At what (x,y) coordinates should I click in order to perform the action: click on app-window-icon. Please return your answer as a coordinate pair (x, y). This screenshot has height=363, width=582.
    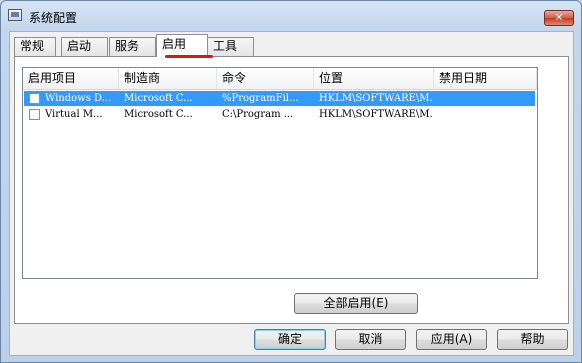
    Looking at the image, I should click on (15, 15).